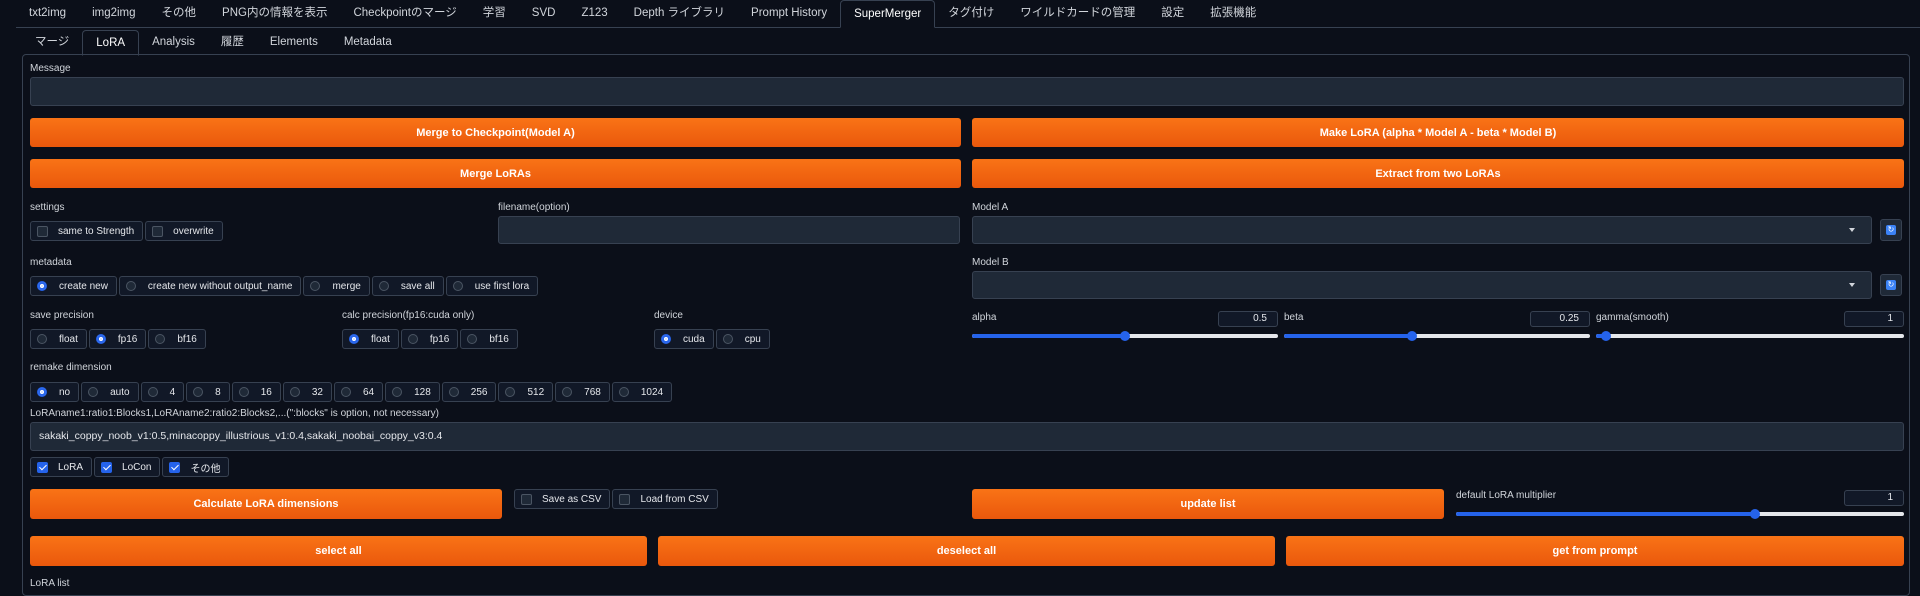 Image resolution: width=1920 pixels, height=596 pixels. What do you see at coordinates (665, 499) in the screenshot?
I see `load-from-csv-checkbox: Load from CSV` at bounding box center [665, 499].